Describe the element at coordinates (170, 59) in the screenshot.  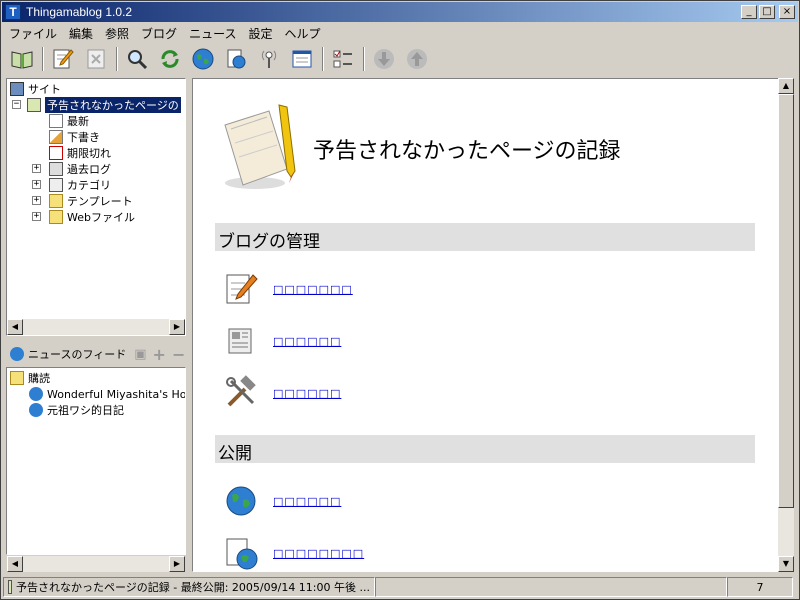
I see `refresh-icon` at that location.